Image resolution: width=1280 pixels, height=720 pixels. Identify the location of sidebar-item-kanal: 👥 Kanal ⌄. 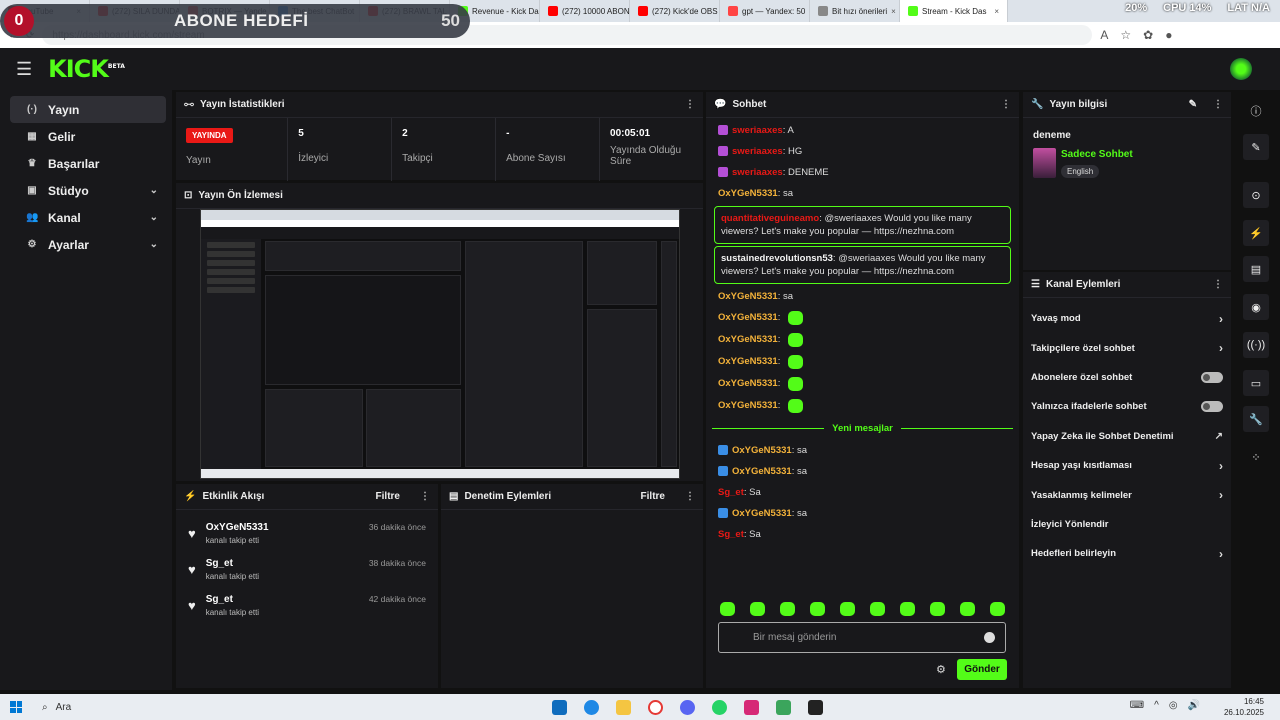
(88, 217).